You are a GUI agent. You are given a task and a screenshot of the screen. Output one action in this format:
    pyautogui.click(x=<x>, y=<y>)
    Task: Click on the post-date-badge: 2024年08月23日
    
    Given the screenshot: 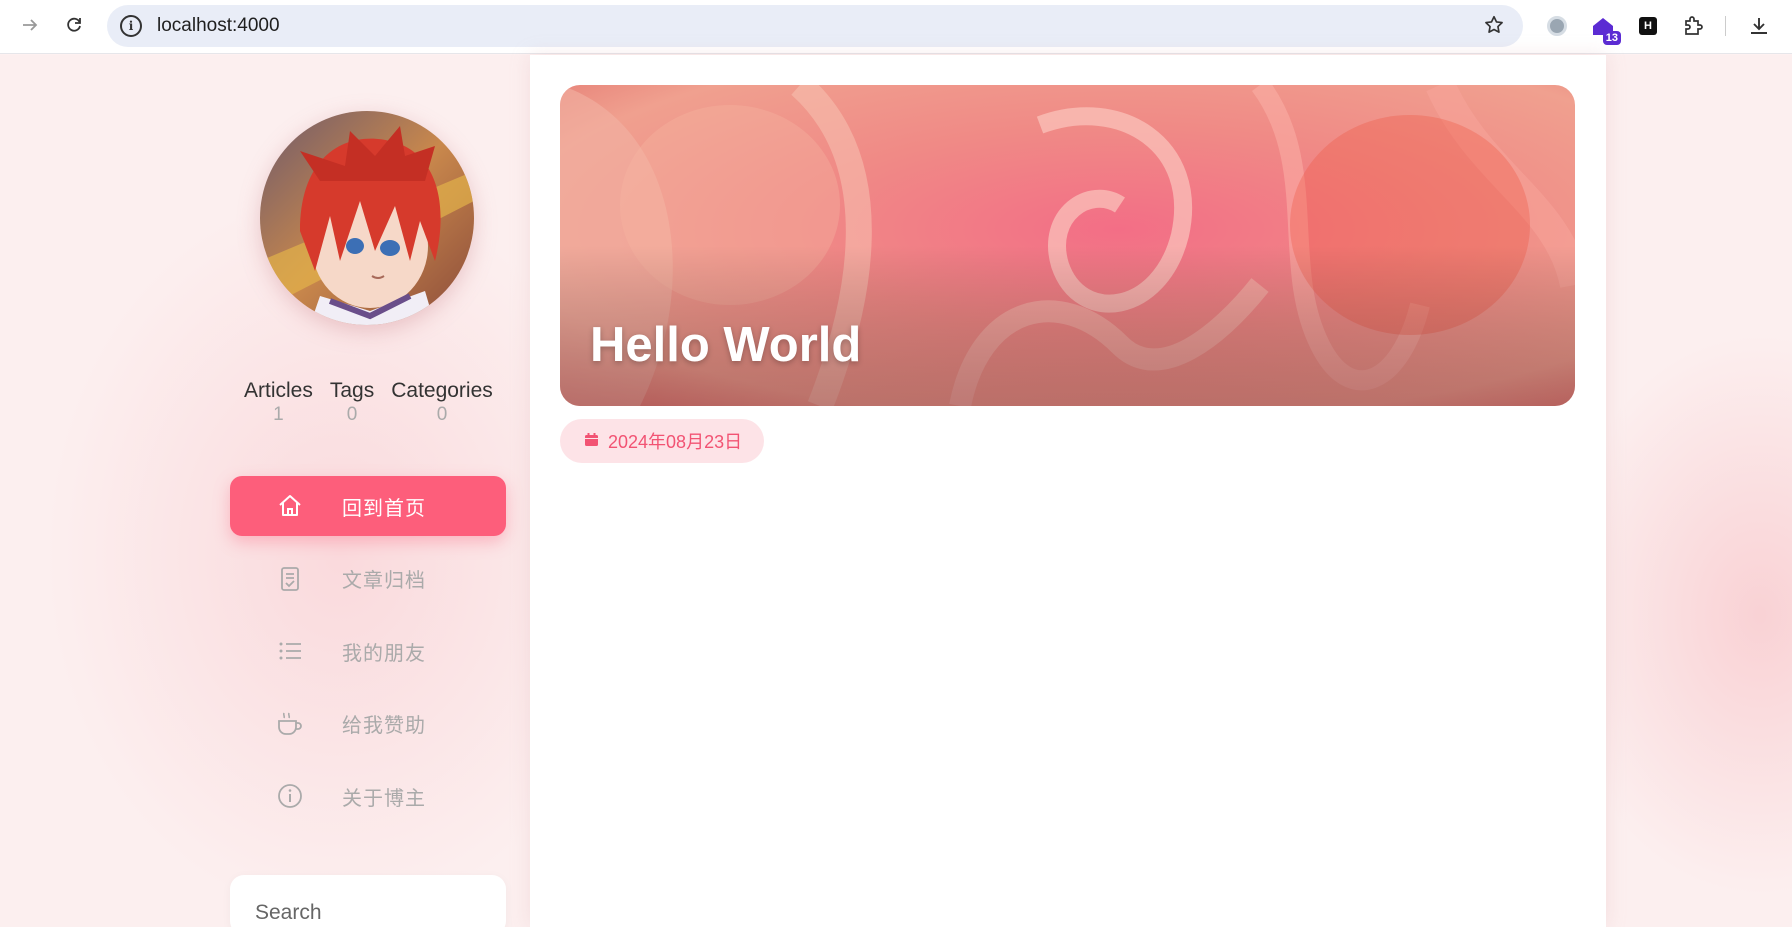 What is the action you would take?
    pyautogui.click(x=662, y=441)
    